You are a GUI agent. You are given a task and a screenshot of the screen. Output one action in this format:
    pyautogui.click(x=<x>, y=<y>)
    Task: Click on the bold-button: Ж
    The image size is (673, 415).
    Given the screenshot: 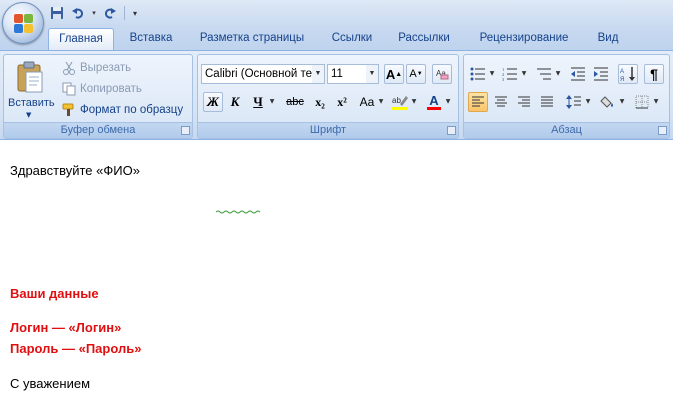 What is the action you would take?
    pyautogui.click(x=213, y=102)
    